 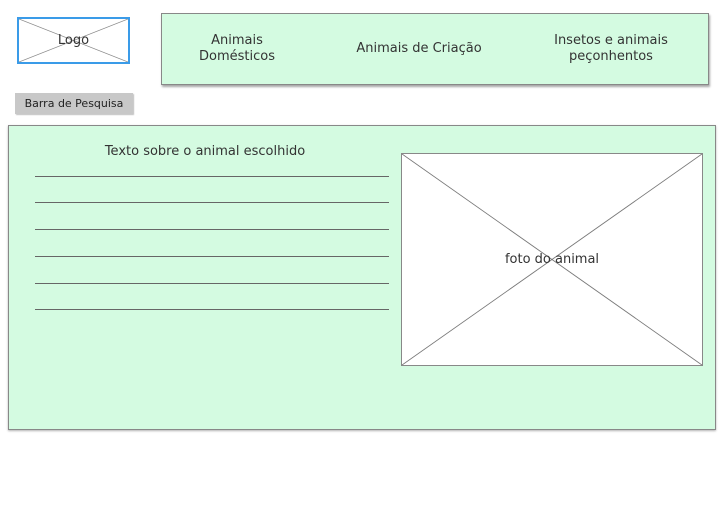 I want to click on nav-item-animais-de-criacao: Animais de Criação, so click(x=419, y=49).